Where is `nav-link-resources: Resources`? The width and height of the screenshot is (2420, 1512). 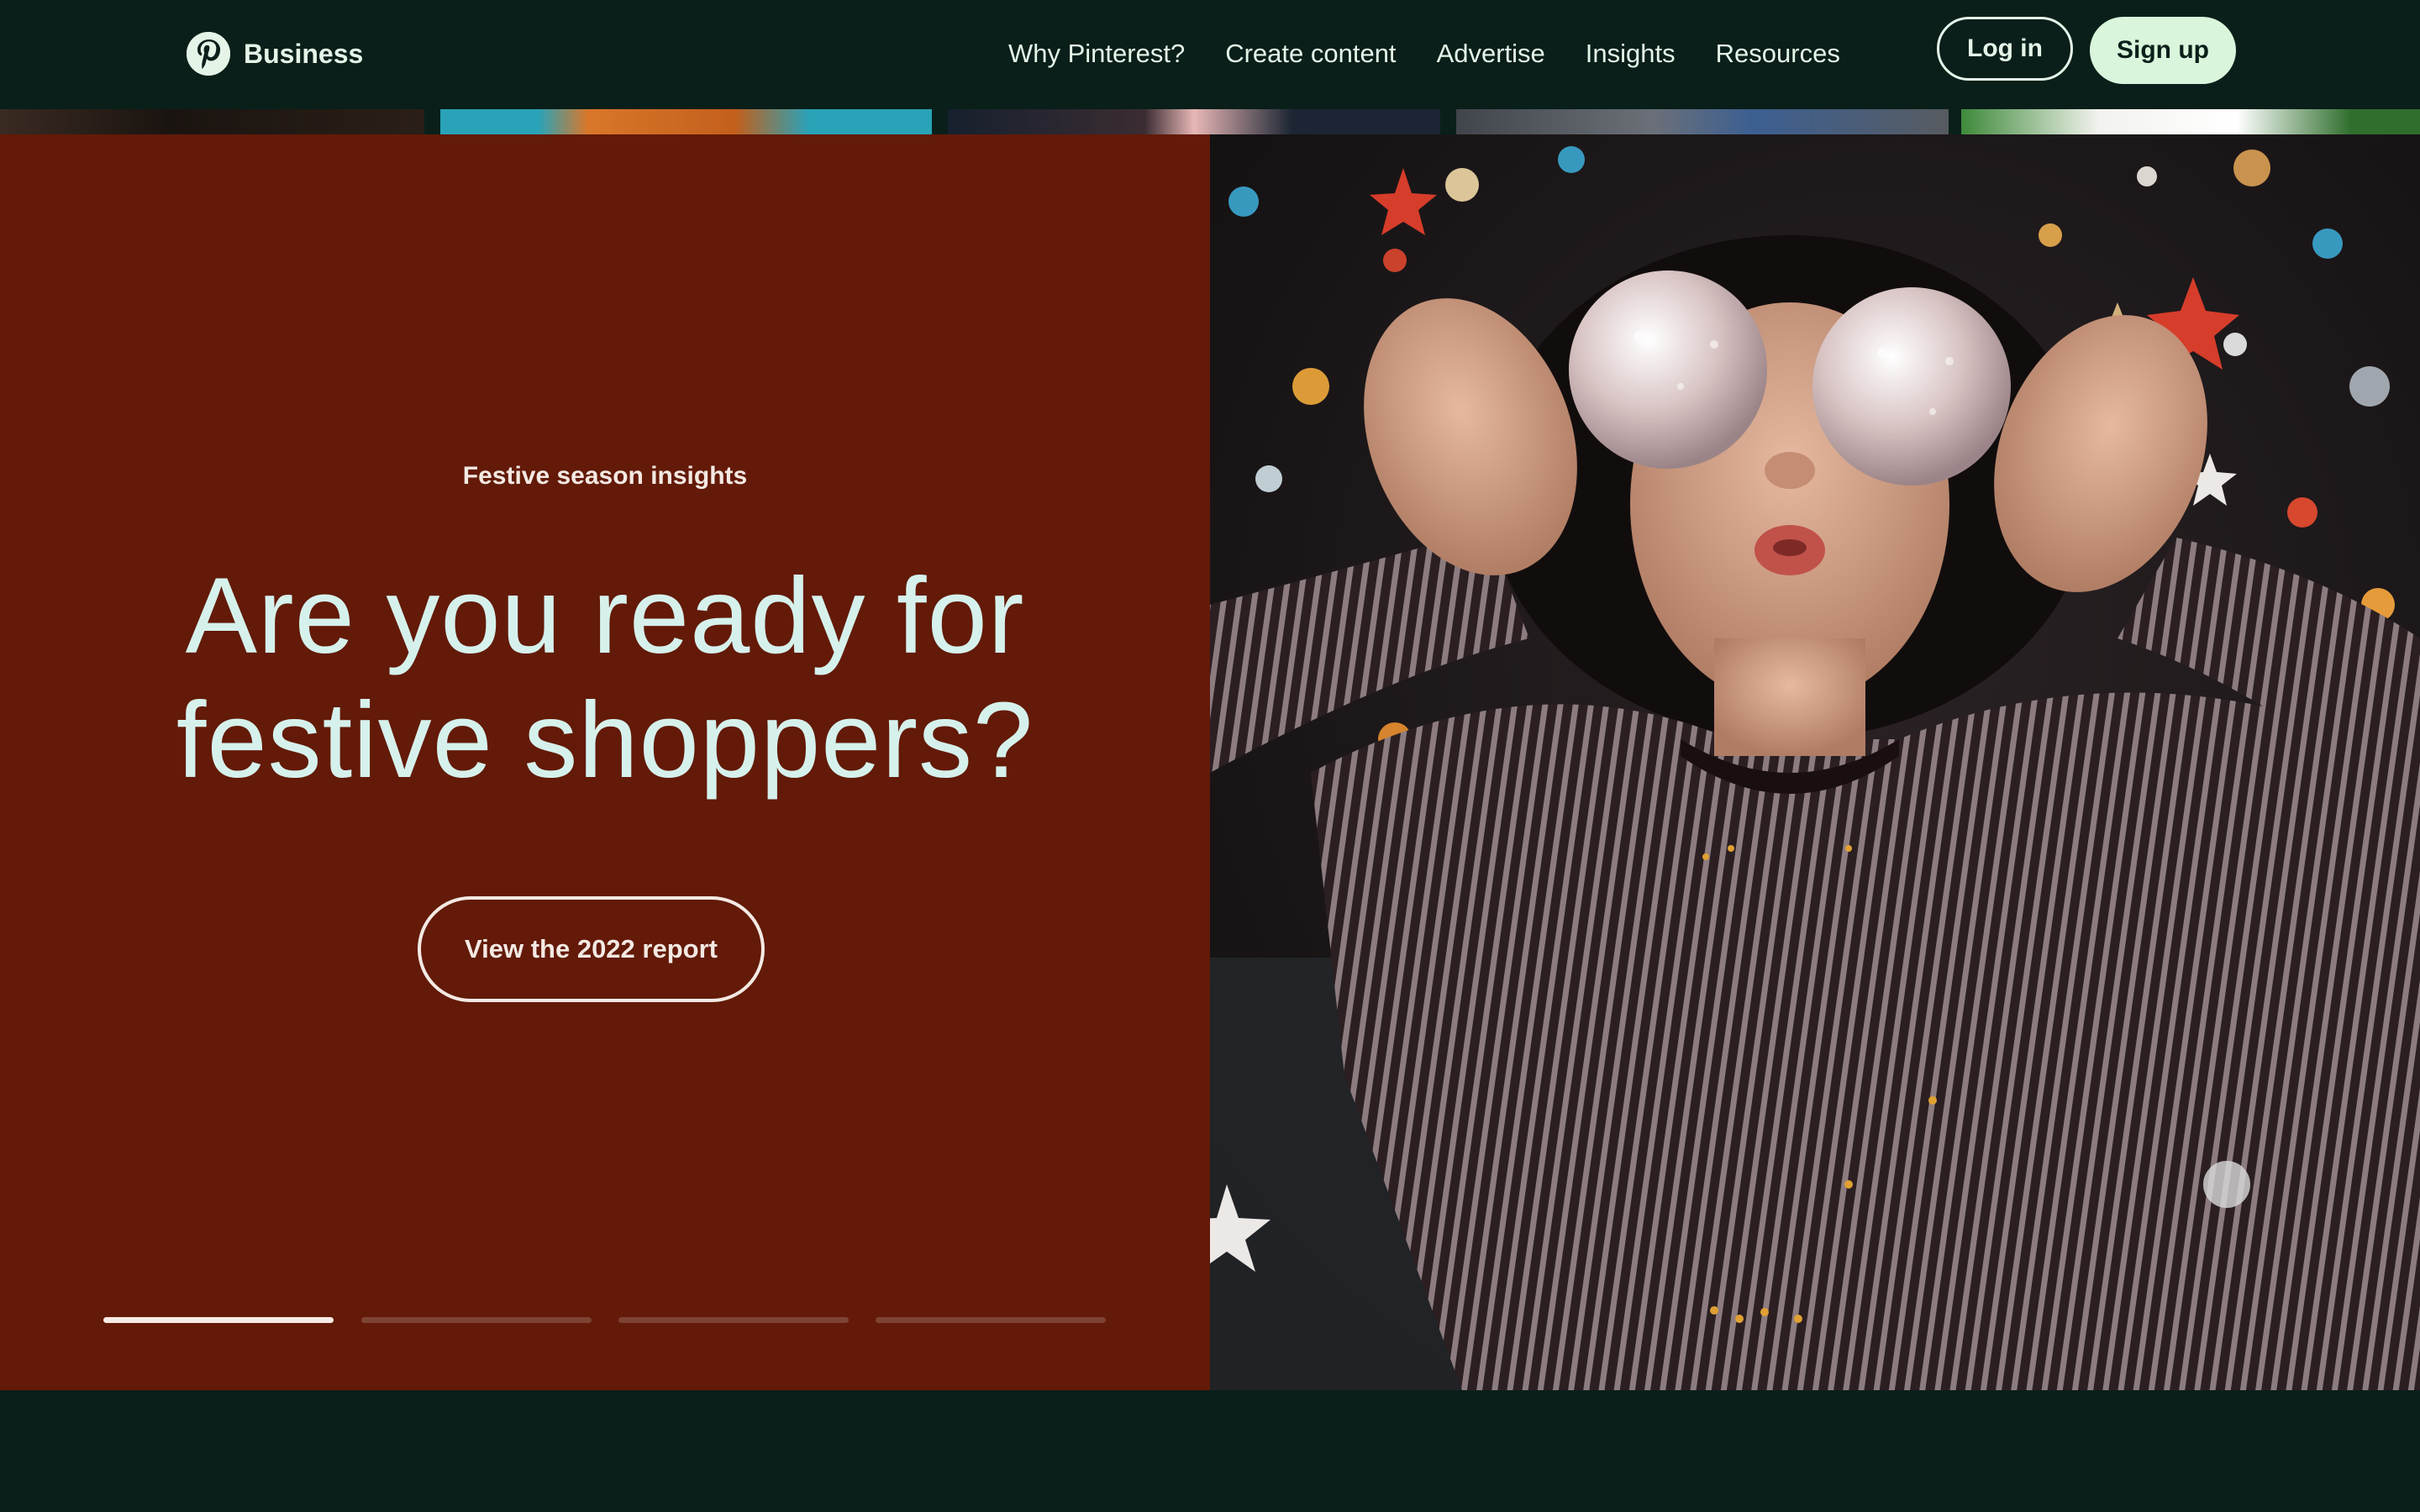 nav-link-resources: Resources is located at coordinates (1778, 54).